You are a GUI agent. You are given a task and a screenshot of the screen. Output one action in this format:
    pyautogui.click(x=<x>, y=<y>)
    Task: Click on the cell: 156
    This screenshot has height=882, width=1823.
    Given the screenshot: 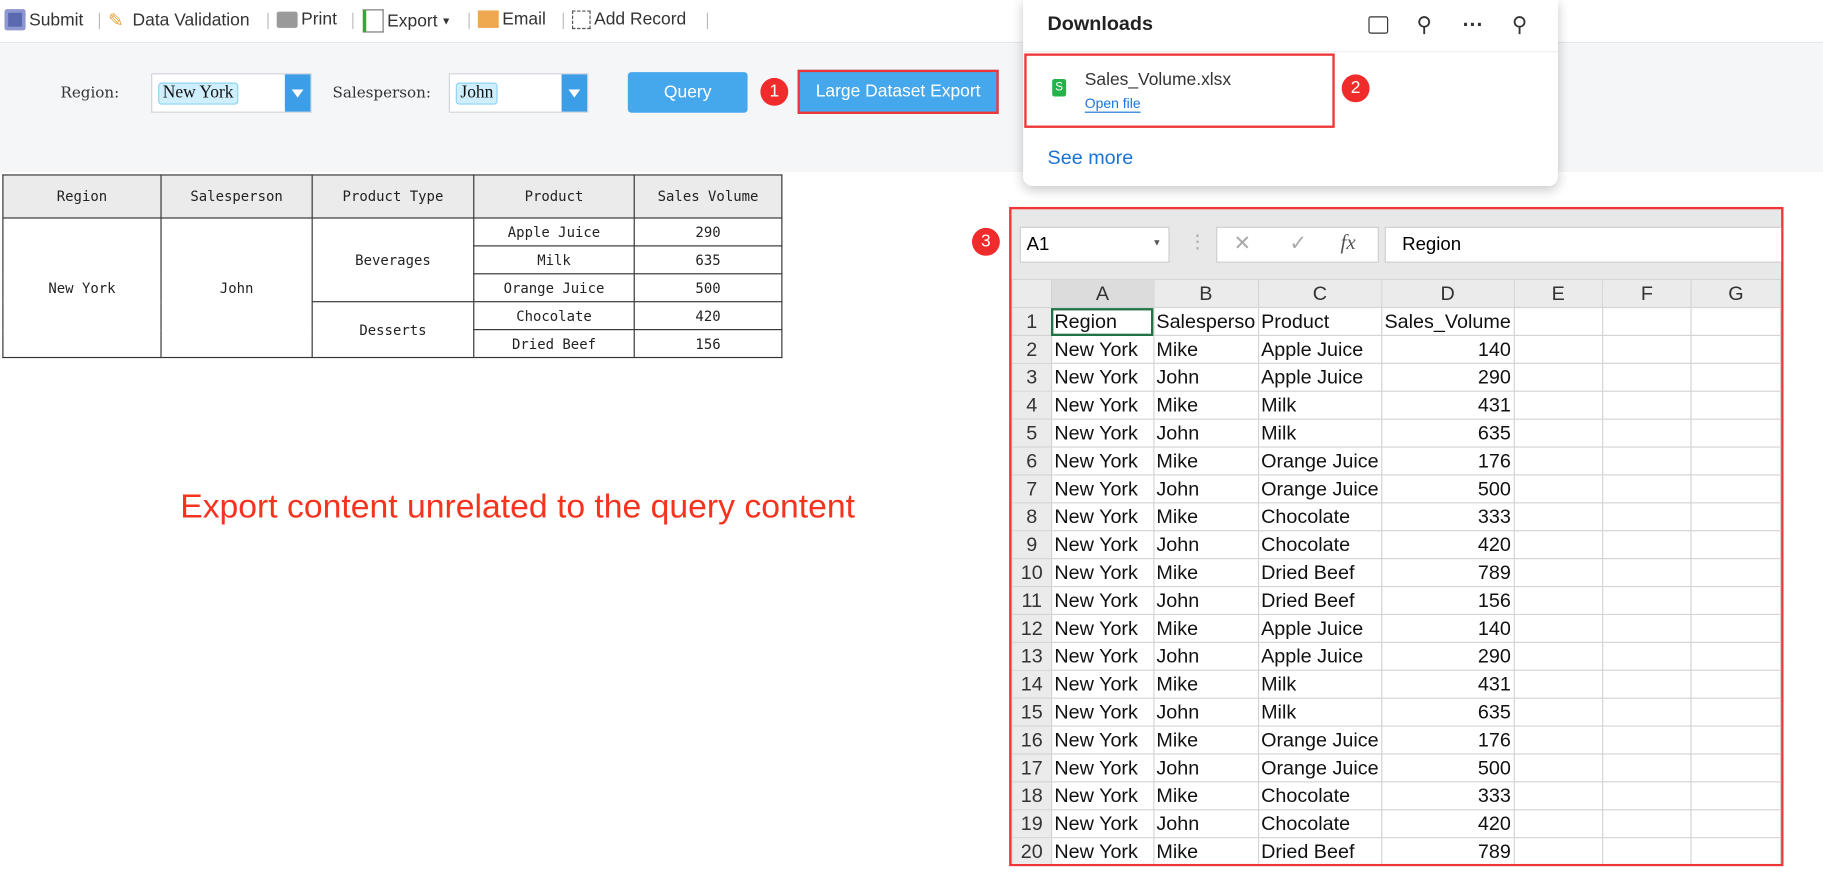 What is the action you would take?
    pyautogui.click(x=1447, y=600)
    